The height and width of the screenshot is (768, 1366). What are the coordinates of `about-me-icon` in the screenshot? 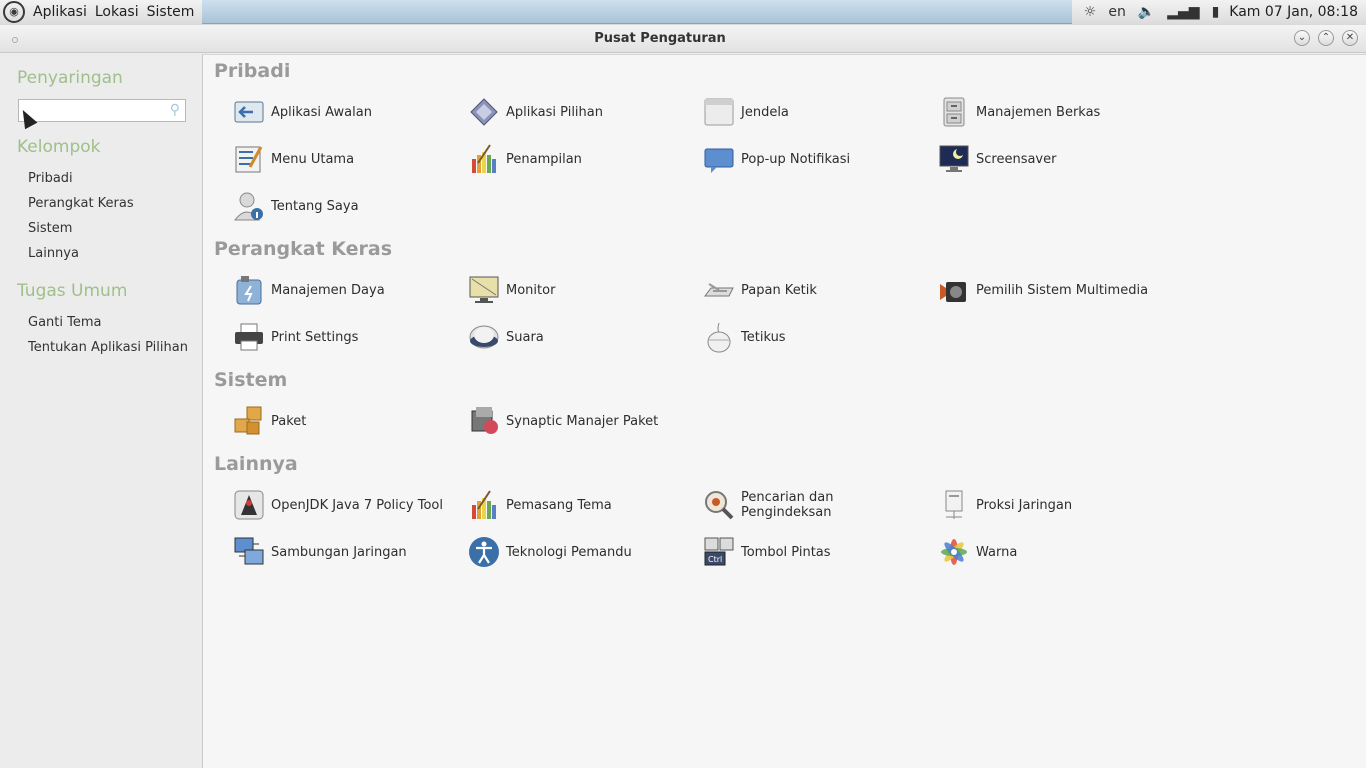 It's located at (249, 206).